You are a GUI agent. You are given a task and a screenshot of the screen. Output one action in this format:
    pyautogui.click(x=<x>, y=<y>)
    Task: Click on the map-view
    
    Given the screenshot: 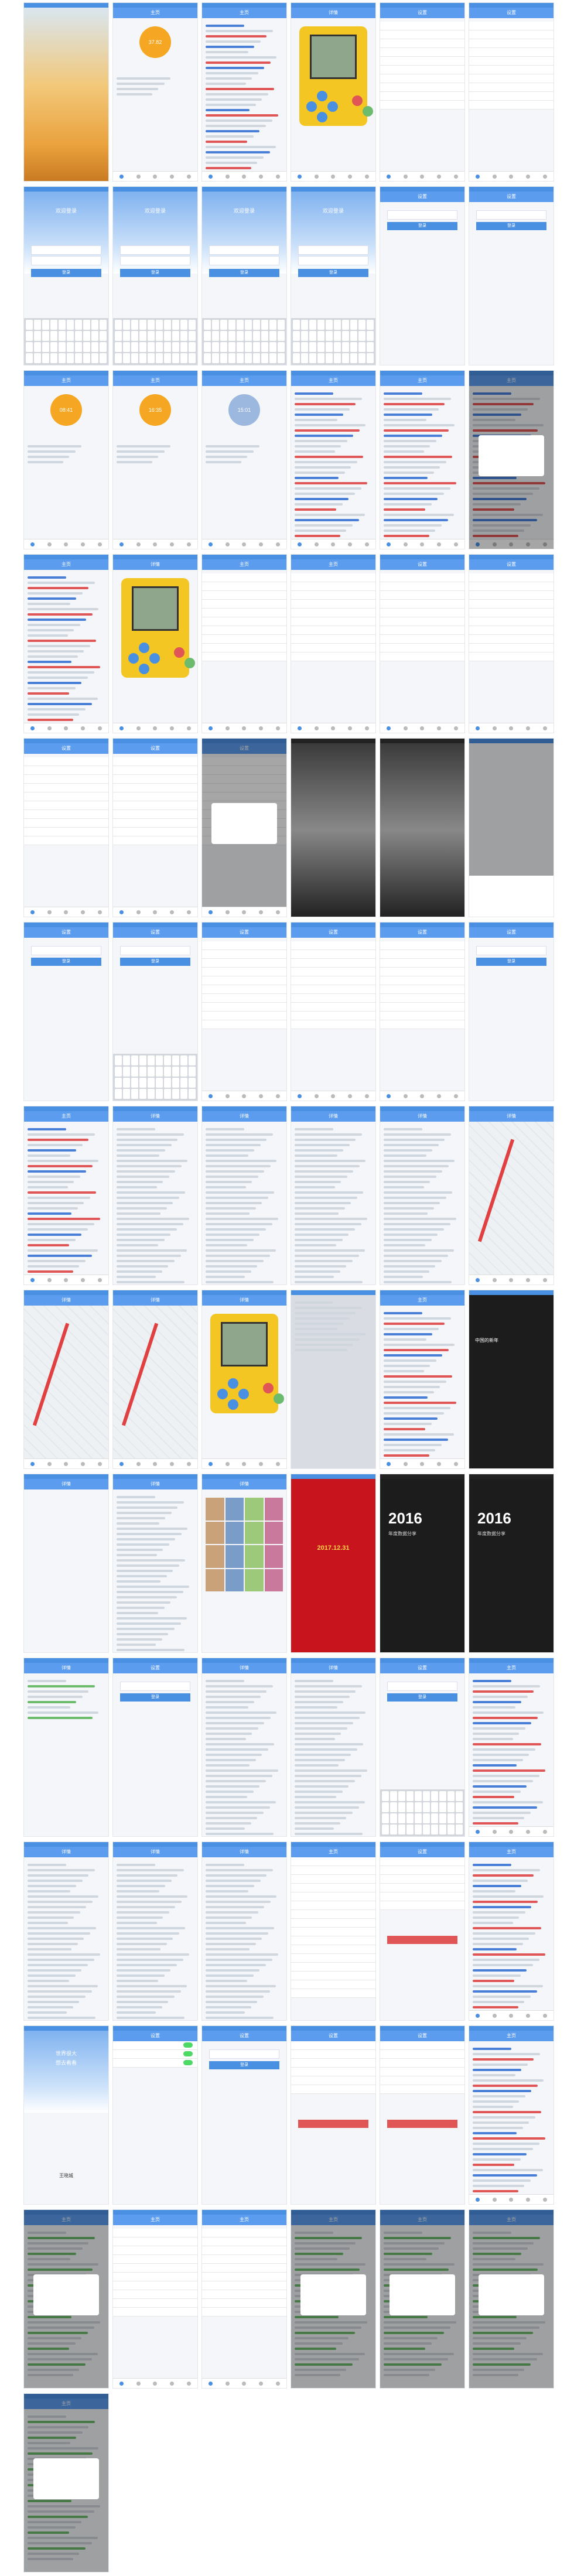 What is the action you would take?
    pyautogui.click(x=155, y=1383)
    